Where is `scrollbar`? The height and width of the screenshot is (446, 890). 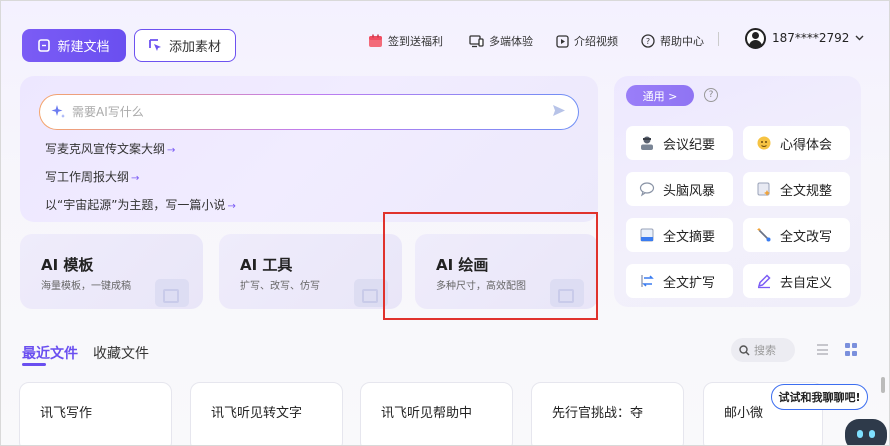
scrollbar is located at coordinates (883, 385).